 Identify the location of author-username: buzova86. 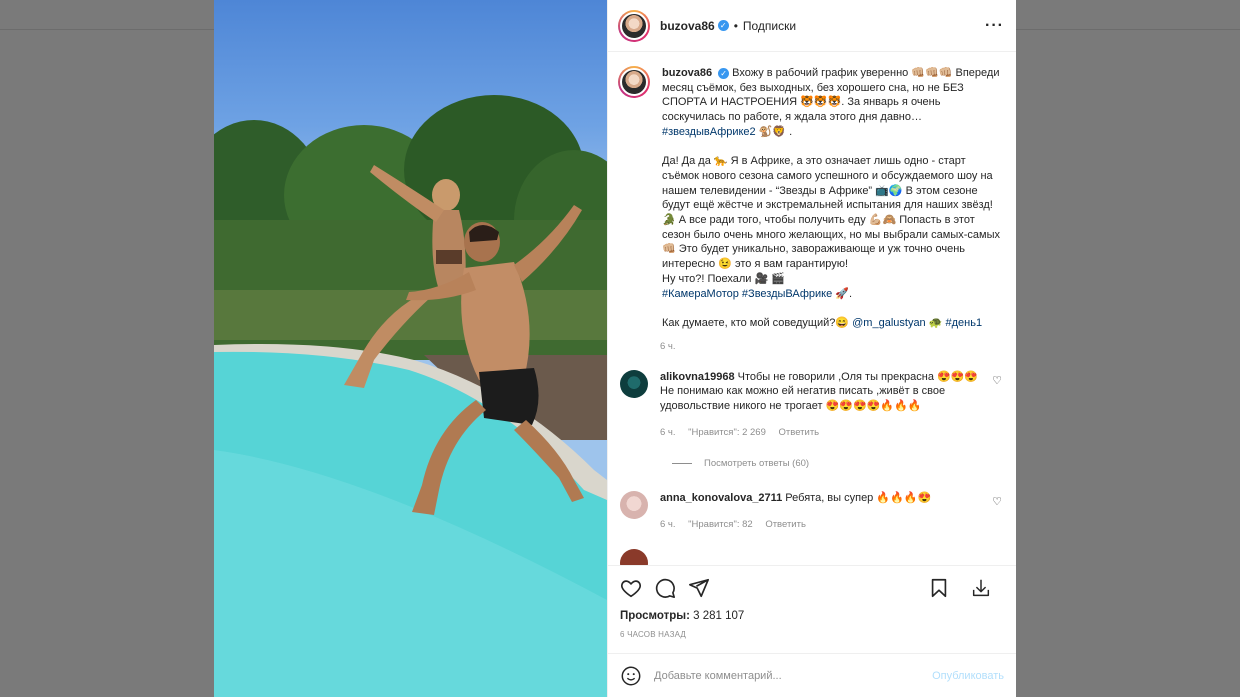
(687, 26).